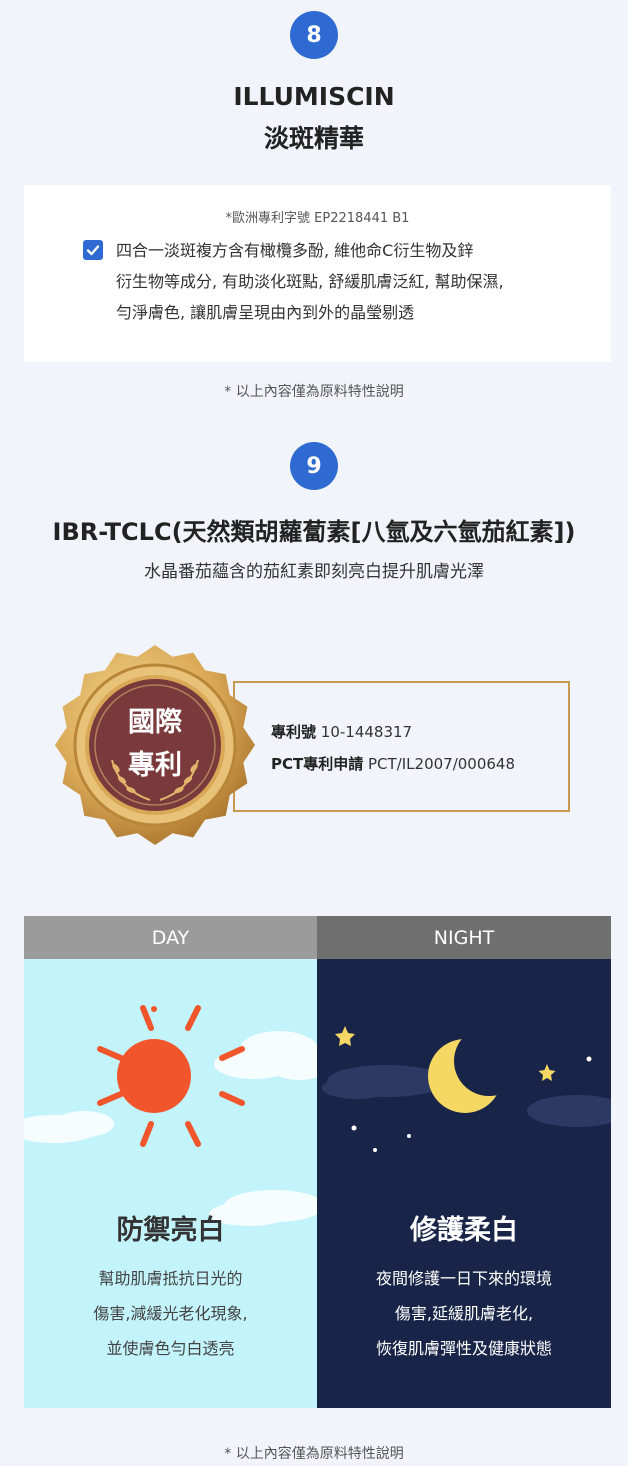 The width and height of the screenshot is (628, 1466). I want to click on day-text: 幫助肌膚抵抗日光的 傷害,減緩光老化現象, 並使膚色勻白透亮, so click(170, 1313).